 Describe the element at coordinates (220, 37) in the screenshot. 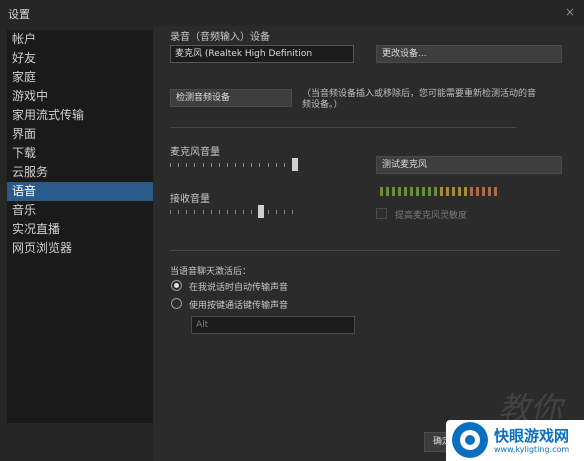

I see `record-device-label: 录音（音频输入）设备` at that location.